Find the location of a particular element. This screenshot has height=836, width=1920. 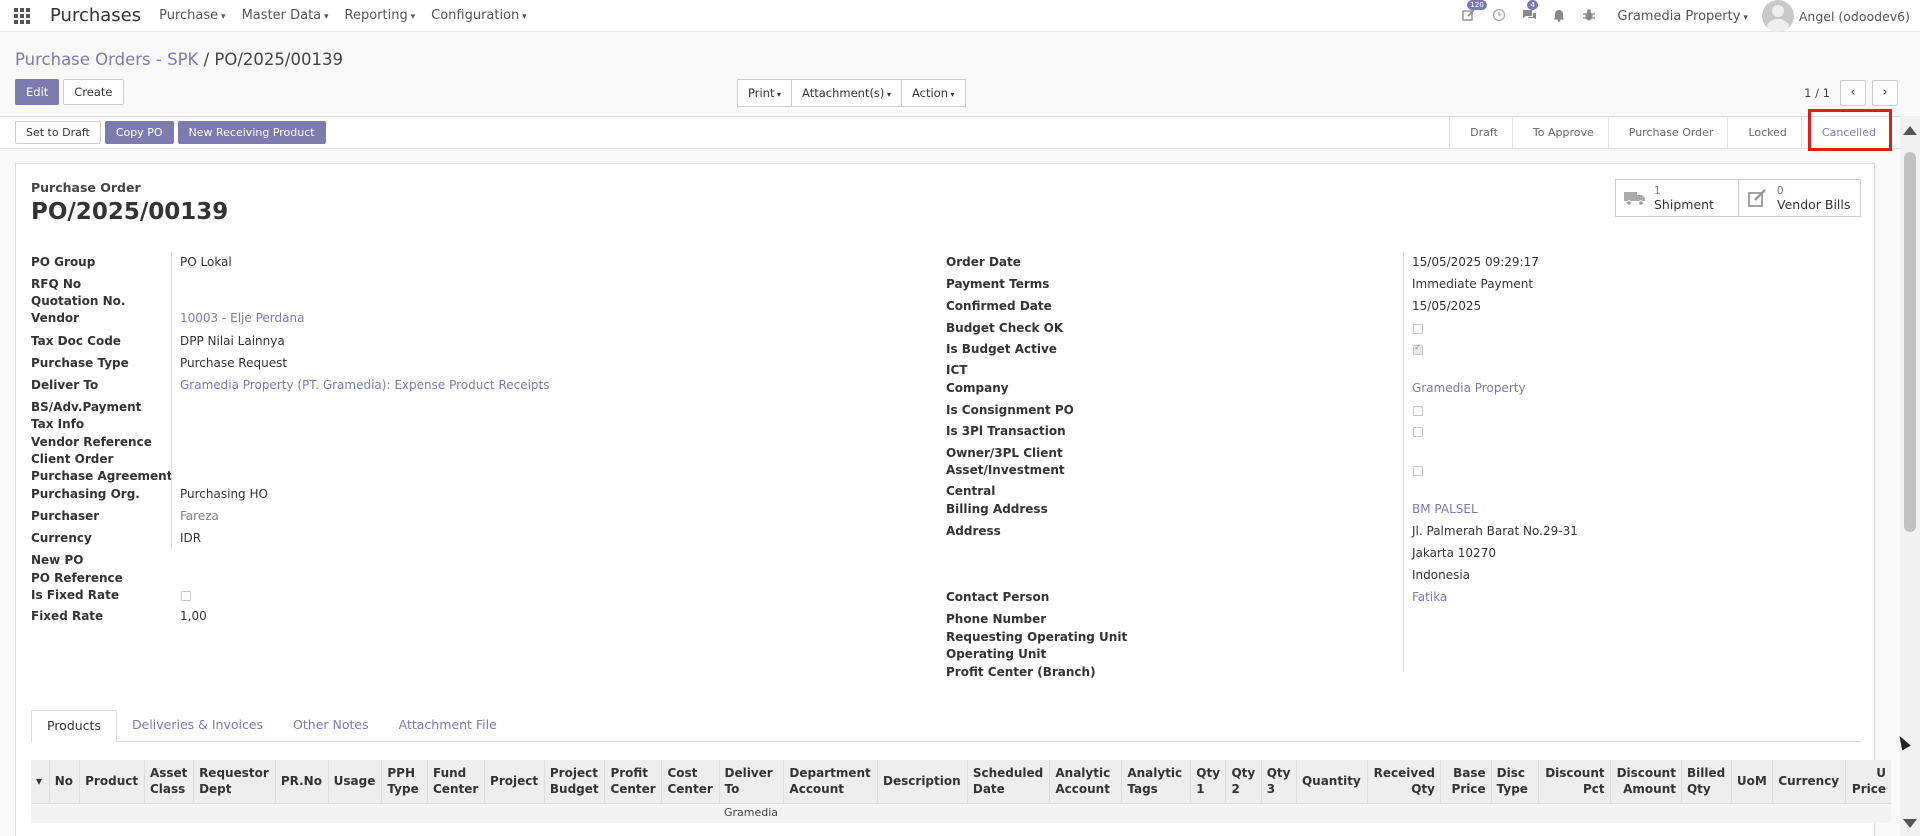

stage-cancelled: Cancelled is located at coordinates (1845, 132).